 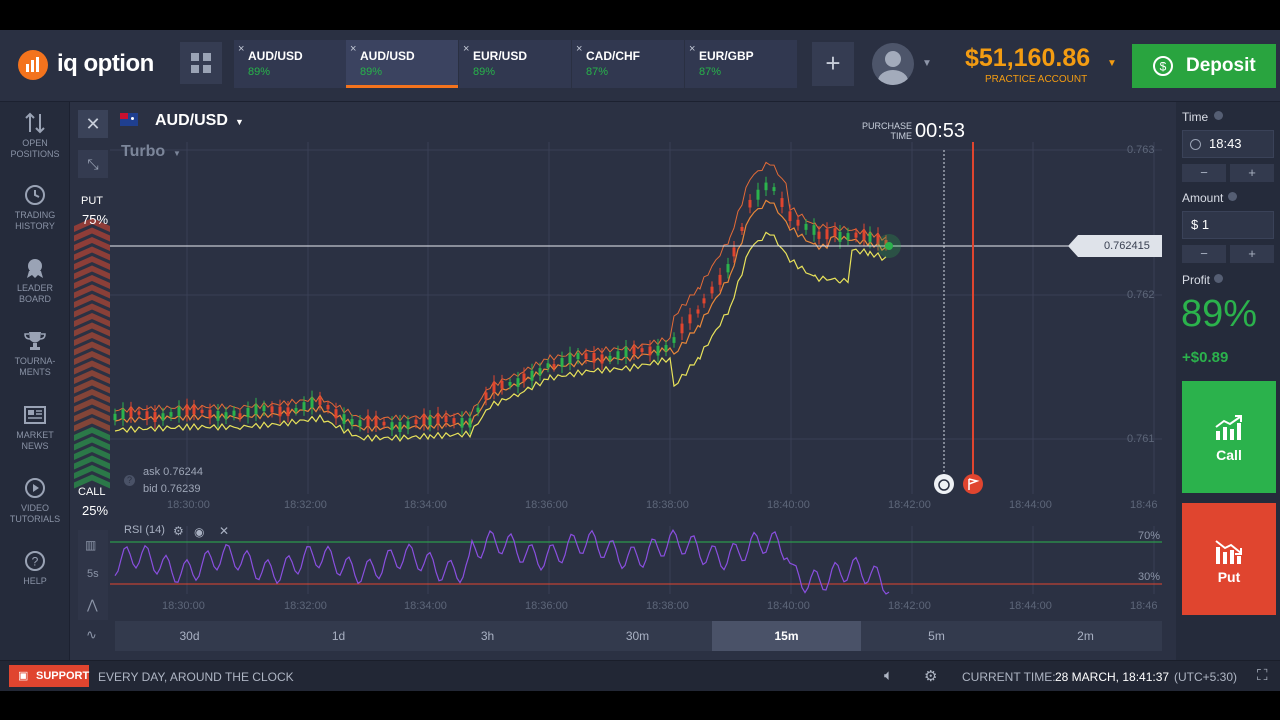 I want to click on nav-label: HELP, so click(x=35, y=581).